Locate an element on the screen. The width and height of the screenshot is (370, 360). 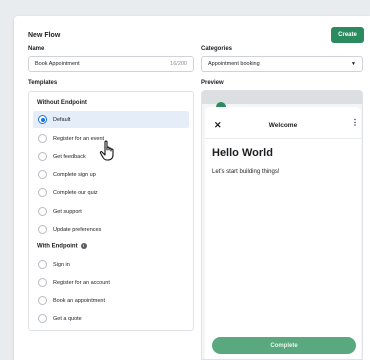
preview-heading: Hello World is located at coordinates (242, 153).